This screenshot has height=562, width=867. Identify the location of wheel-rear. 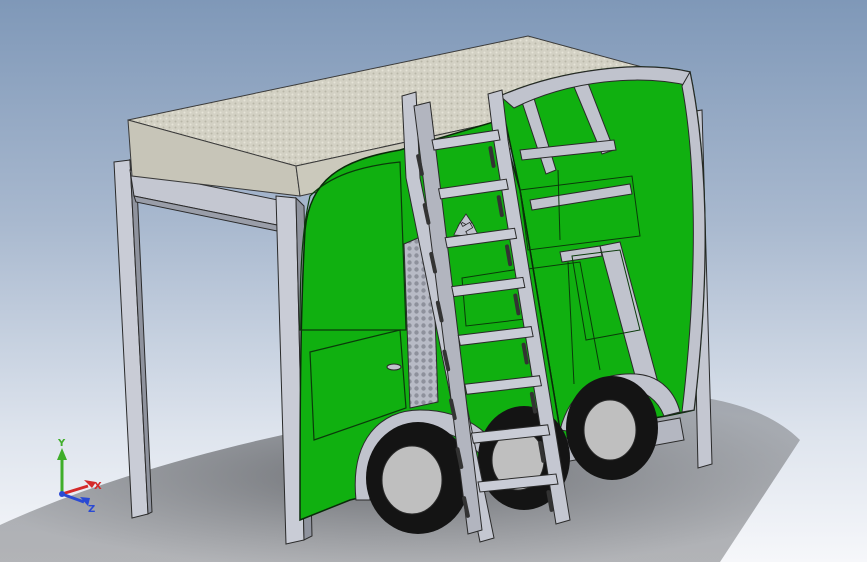
(612, 428).